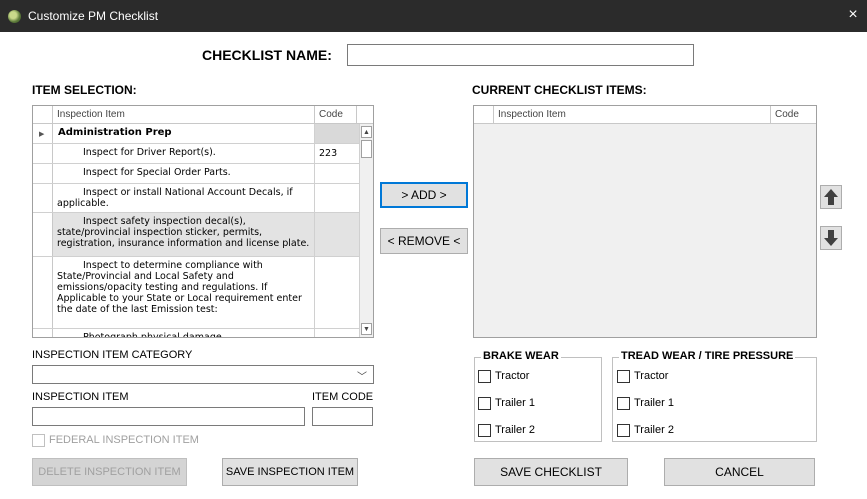 The image size is (867, 499). What do you see at coordinates (433, 16) in the screenshot?
I see `title-bar: Customize PM Checklist ×` at bounding box center [433, 16].